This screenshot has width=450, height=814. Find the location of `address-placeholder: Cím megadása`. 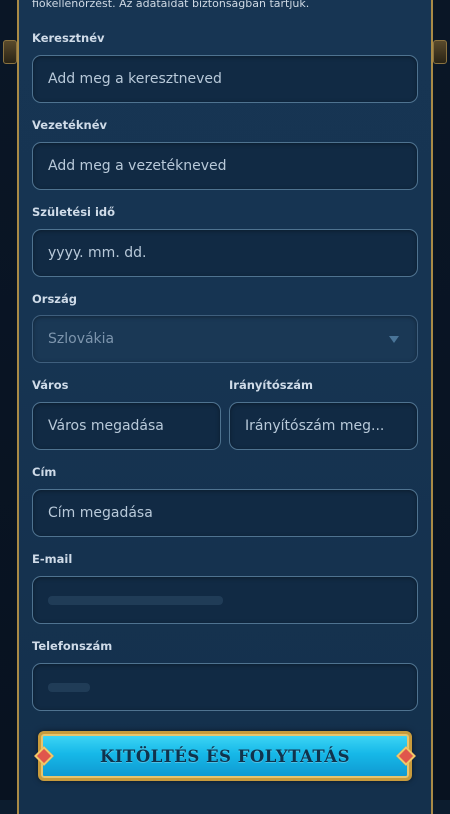

address-placeholder: Cím megadása is located at coordinates (100, 513).